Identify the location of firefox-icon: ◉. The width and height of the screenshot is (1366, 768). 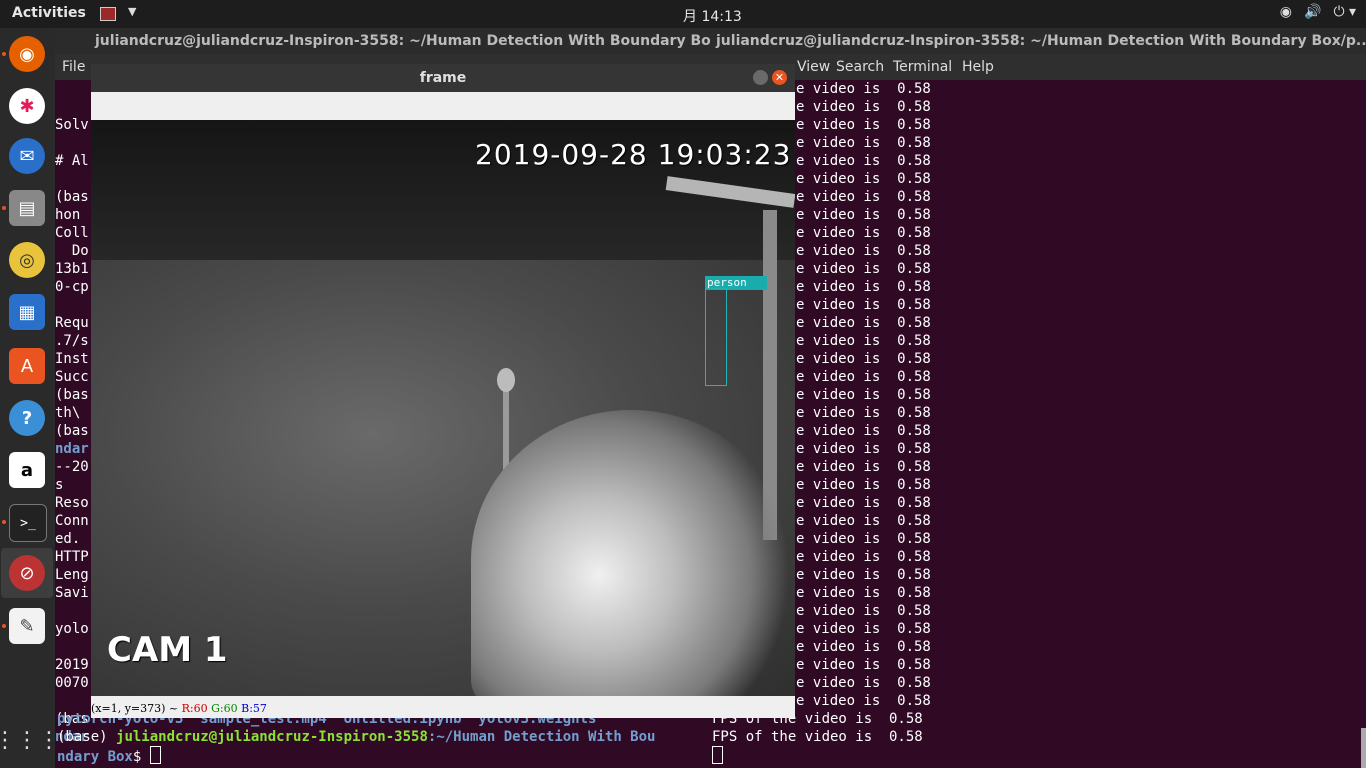
(27, 54).